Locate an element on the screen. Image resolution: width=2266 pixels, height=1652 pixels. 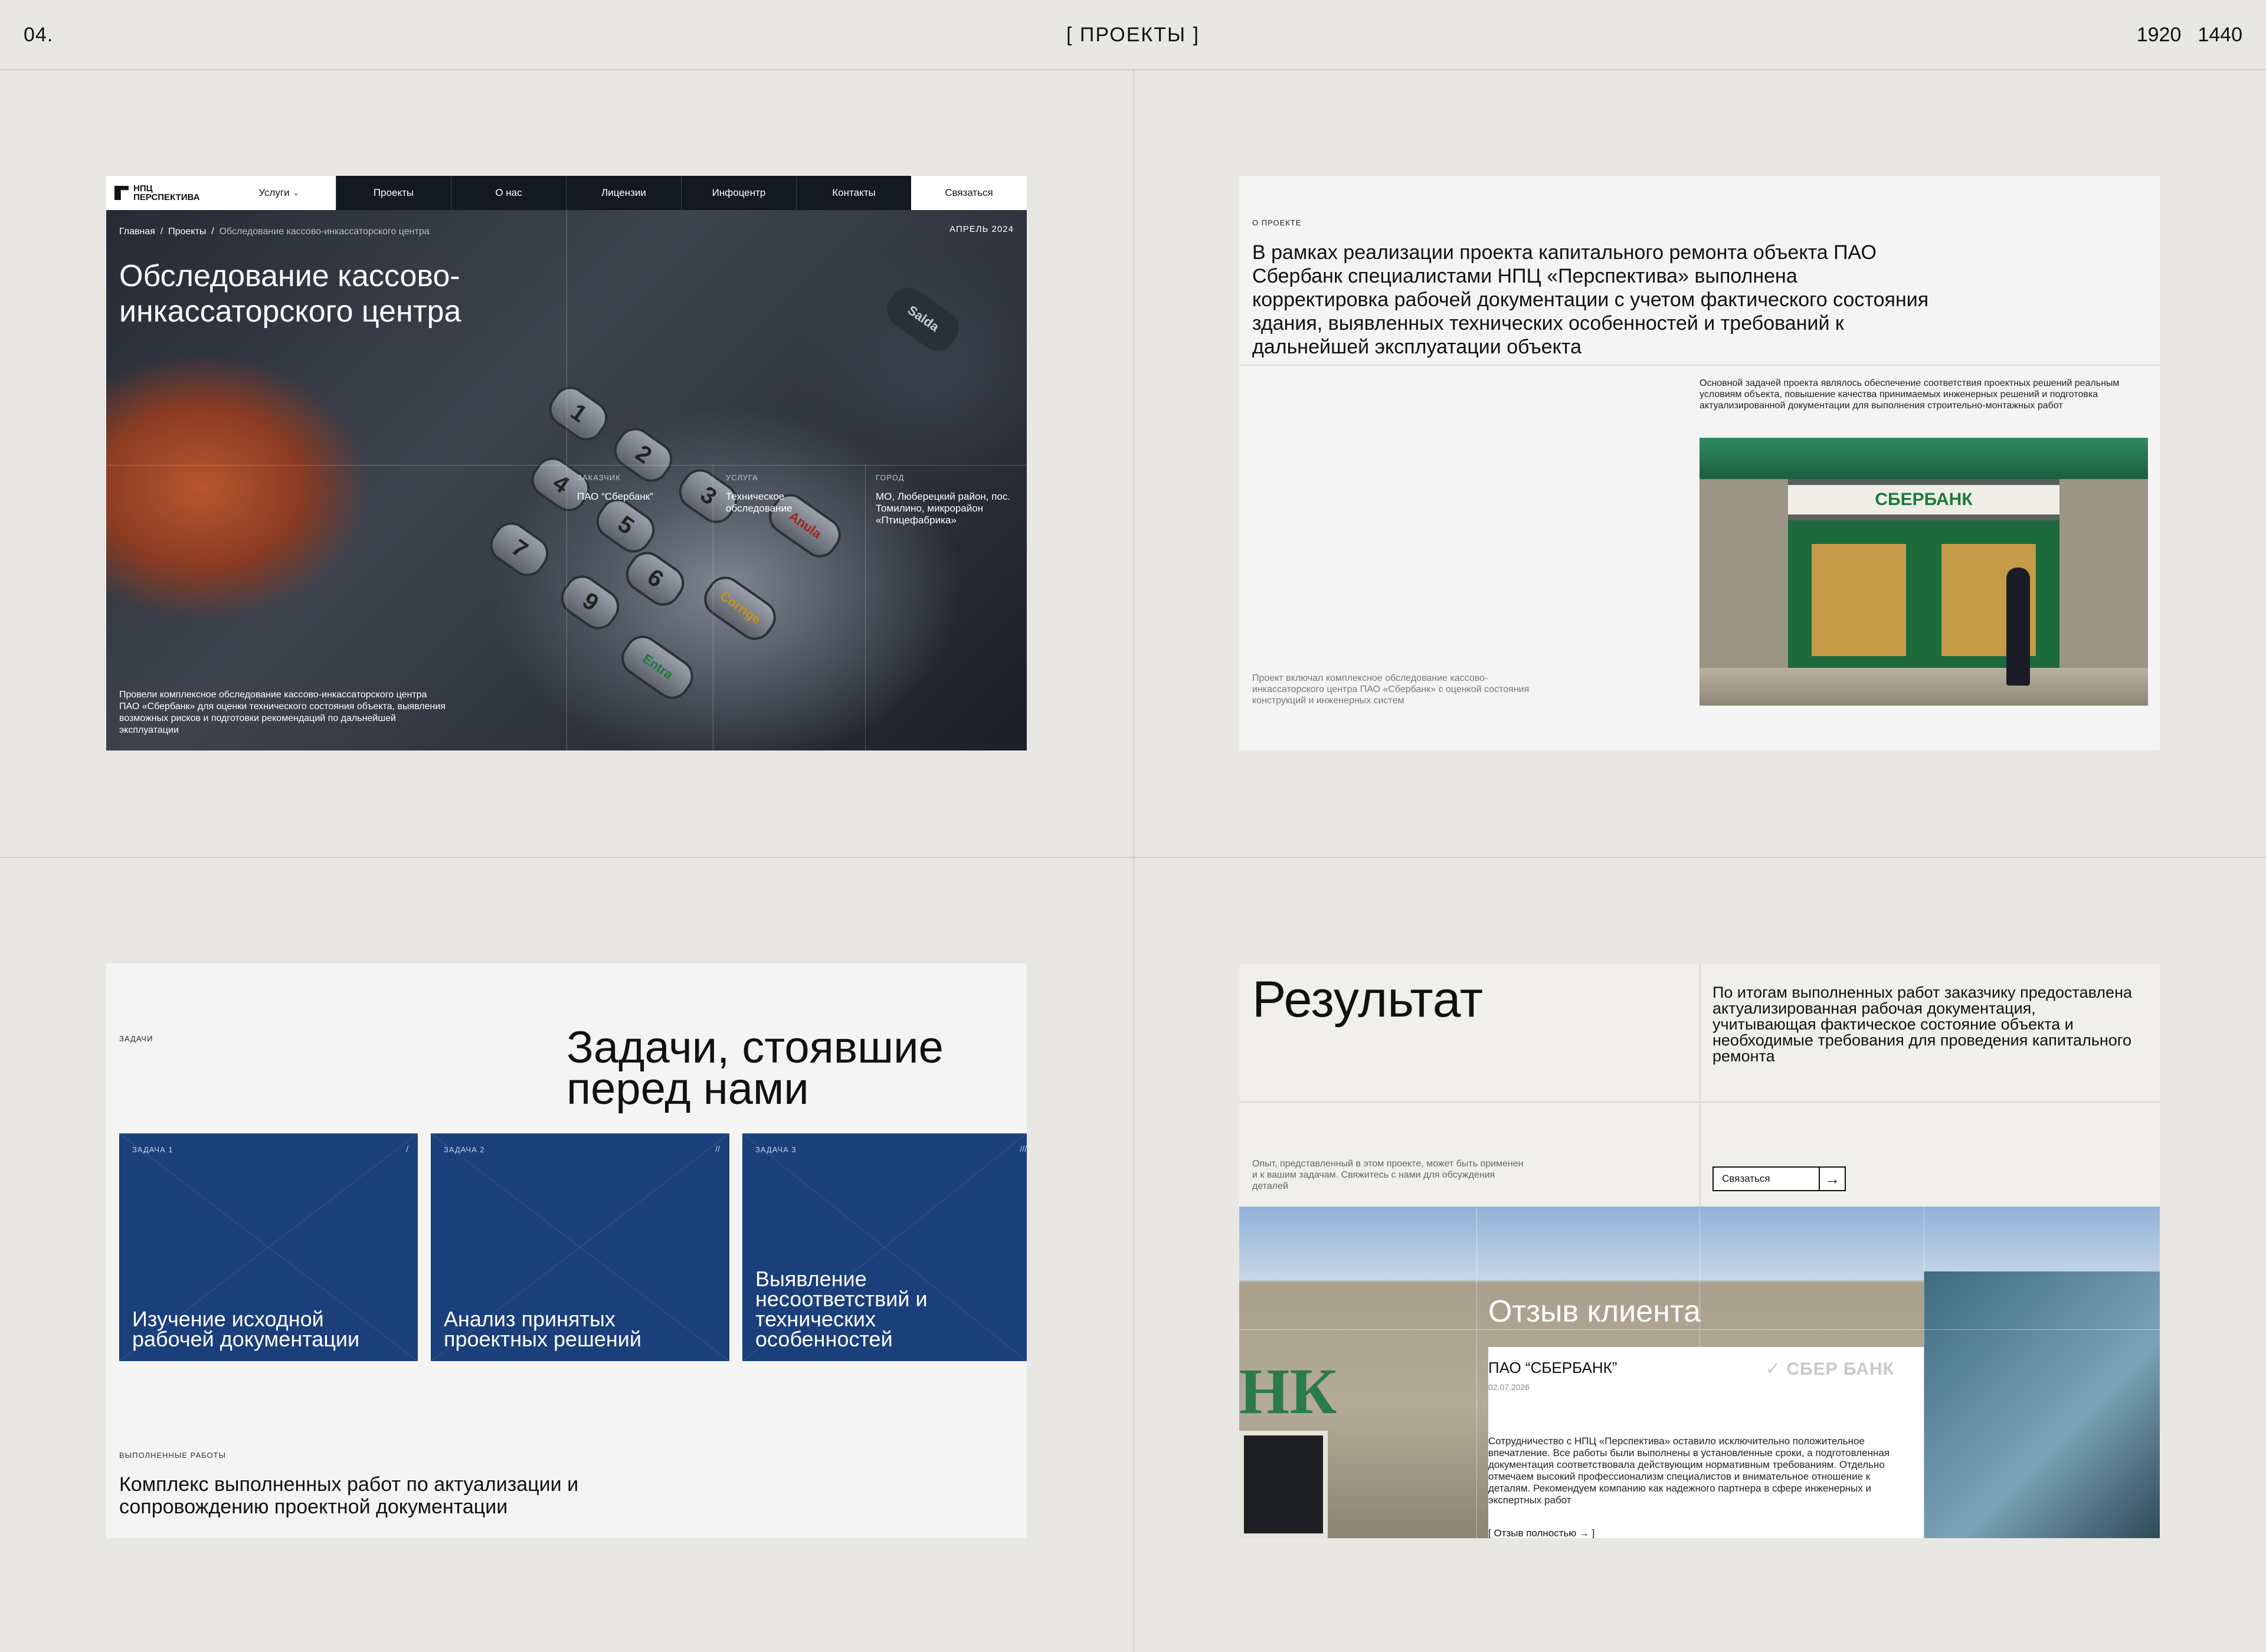
task-slash: // is located at coordinates (718, 1148).